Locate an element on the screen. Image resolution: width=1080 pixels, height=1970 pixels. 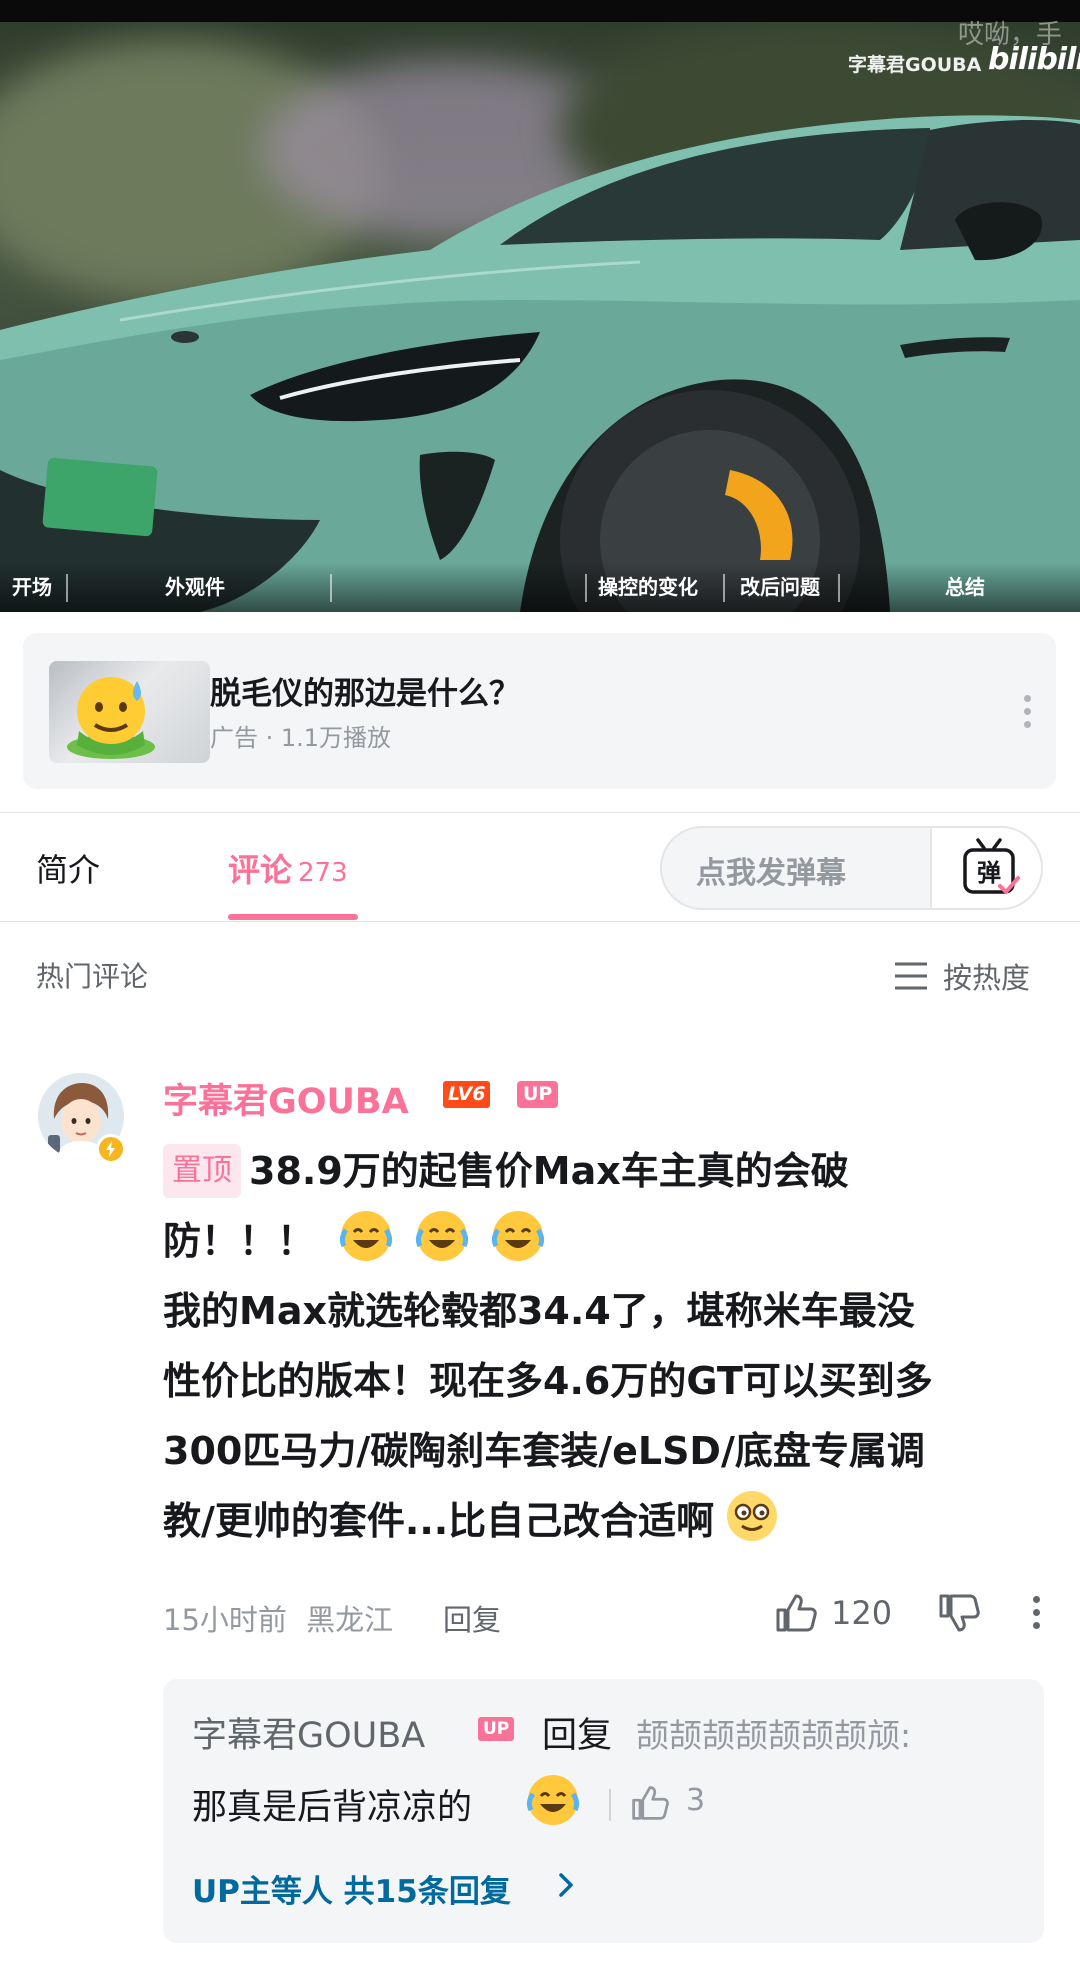
danmaku-toggle-button: 弹 is located at coordinates (985, 868).